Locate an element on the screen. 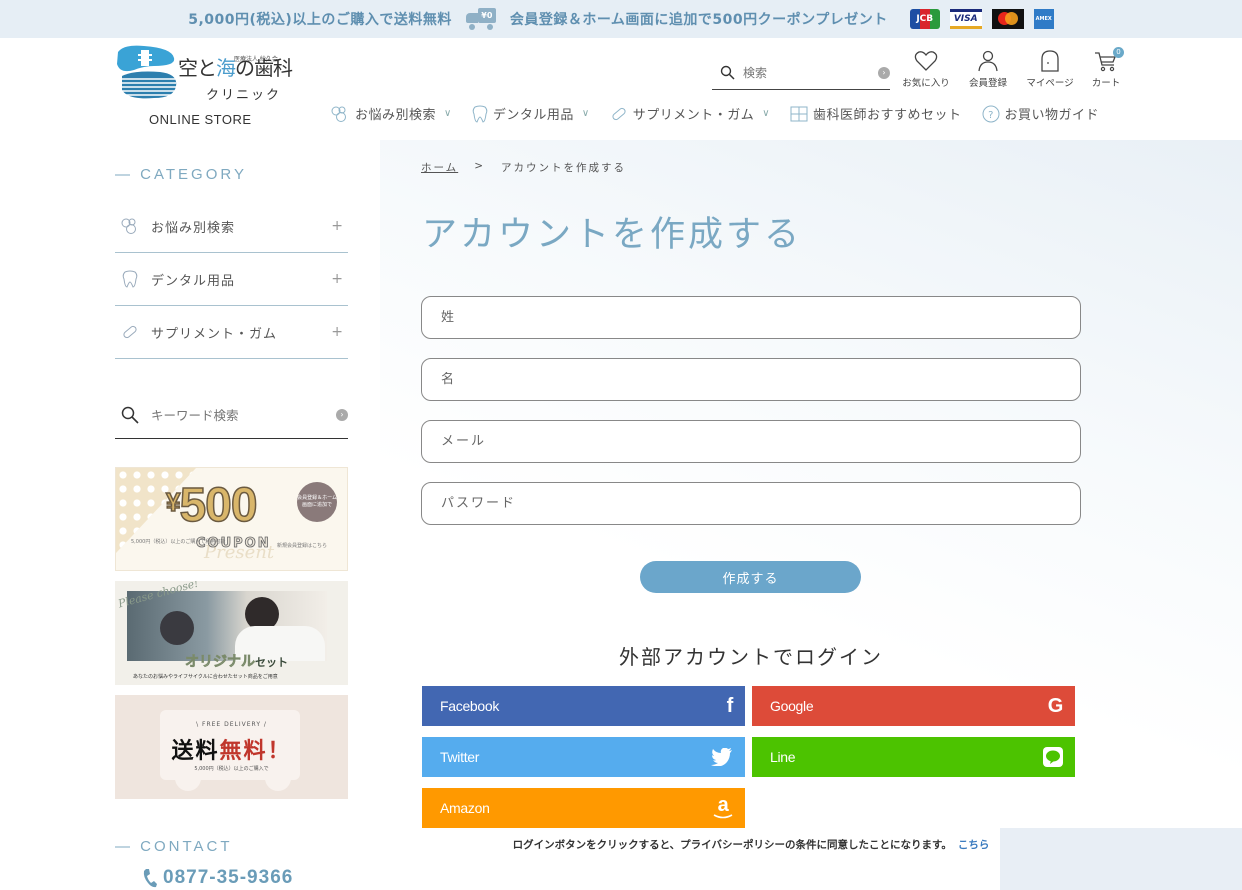 The width and height of the screenshot is (1242, 890). header-icons: お気に入り 会員登録 マイページ 0 カート is located at coordinates (1013, 68).